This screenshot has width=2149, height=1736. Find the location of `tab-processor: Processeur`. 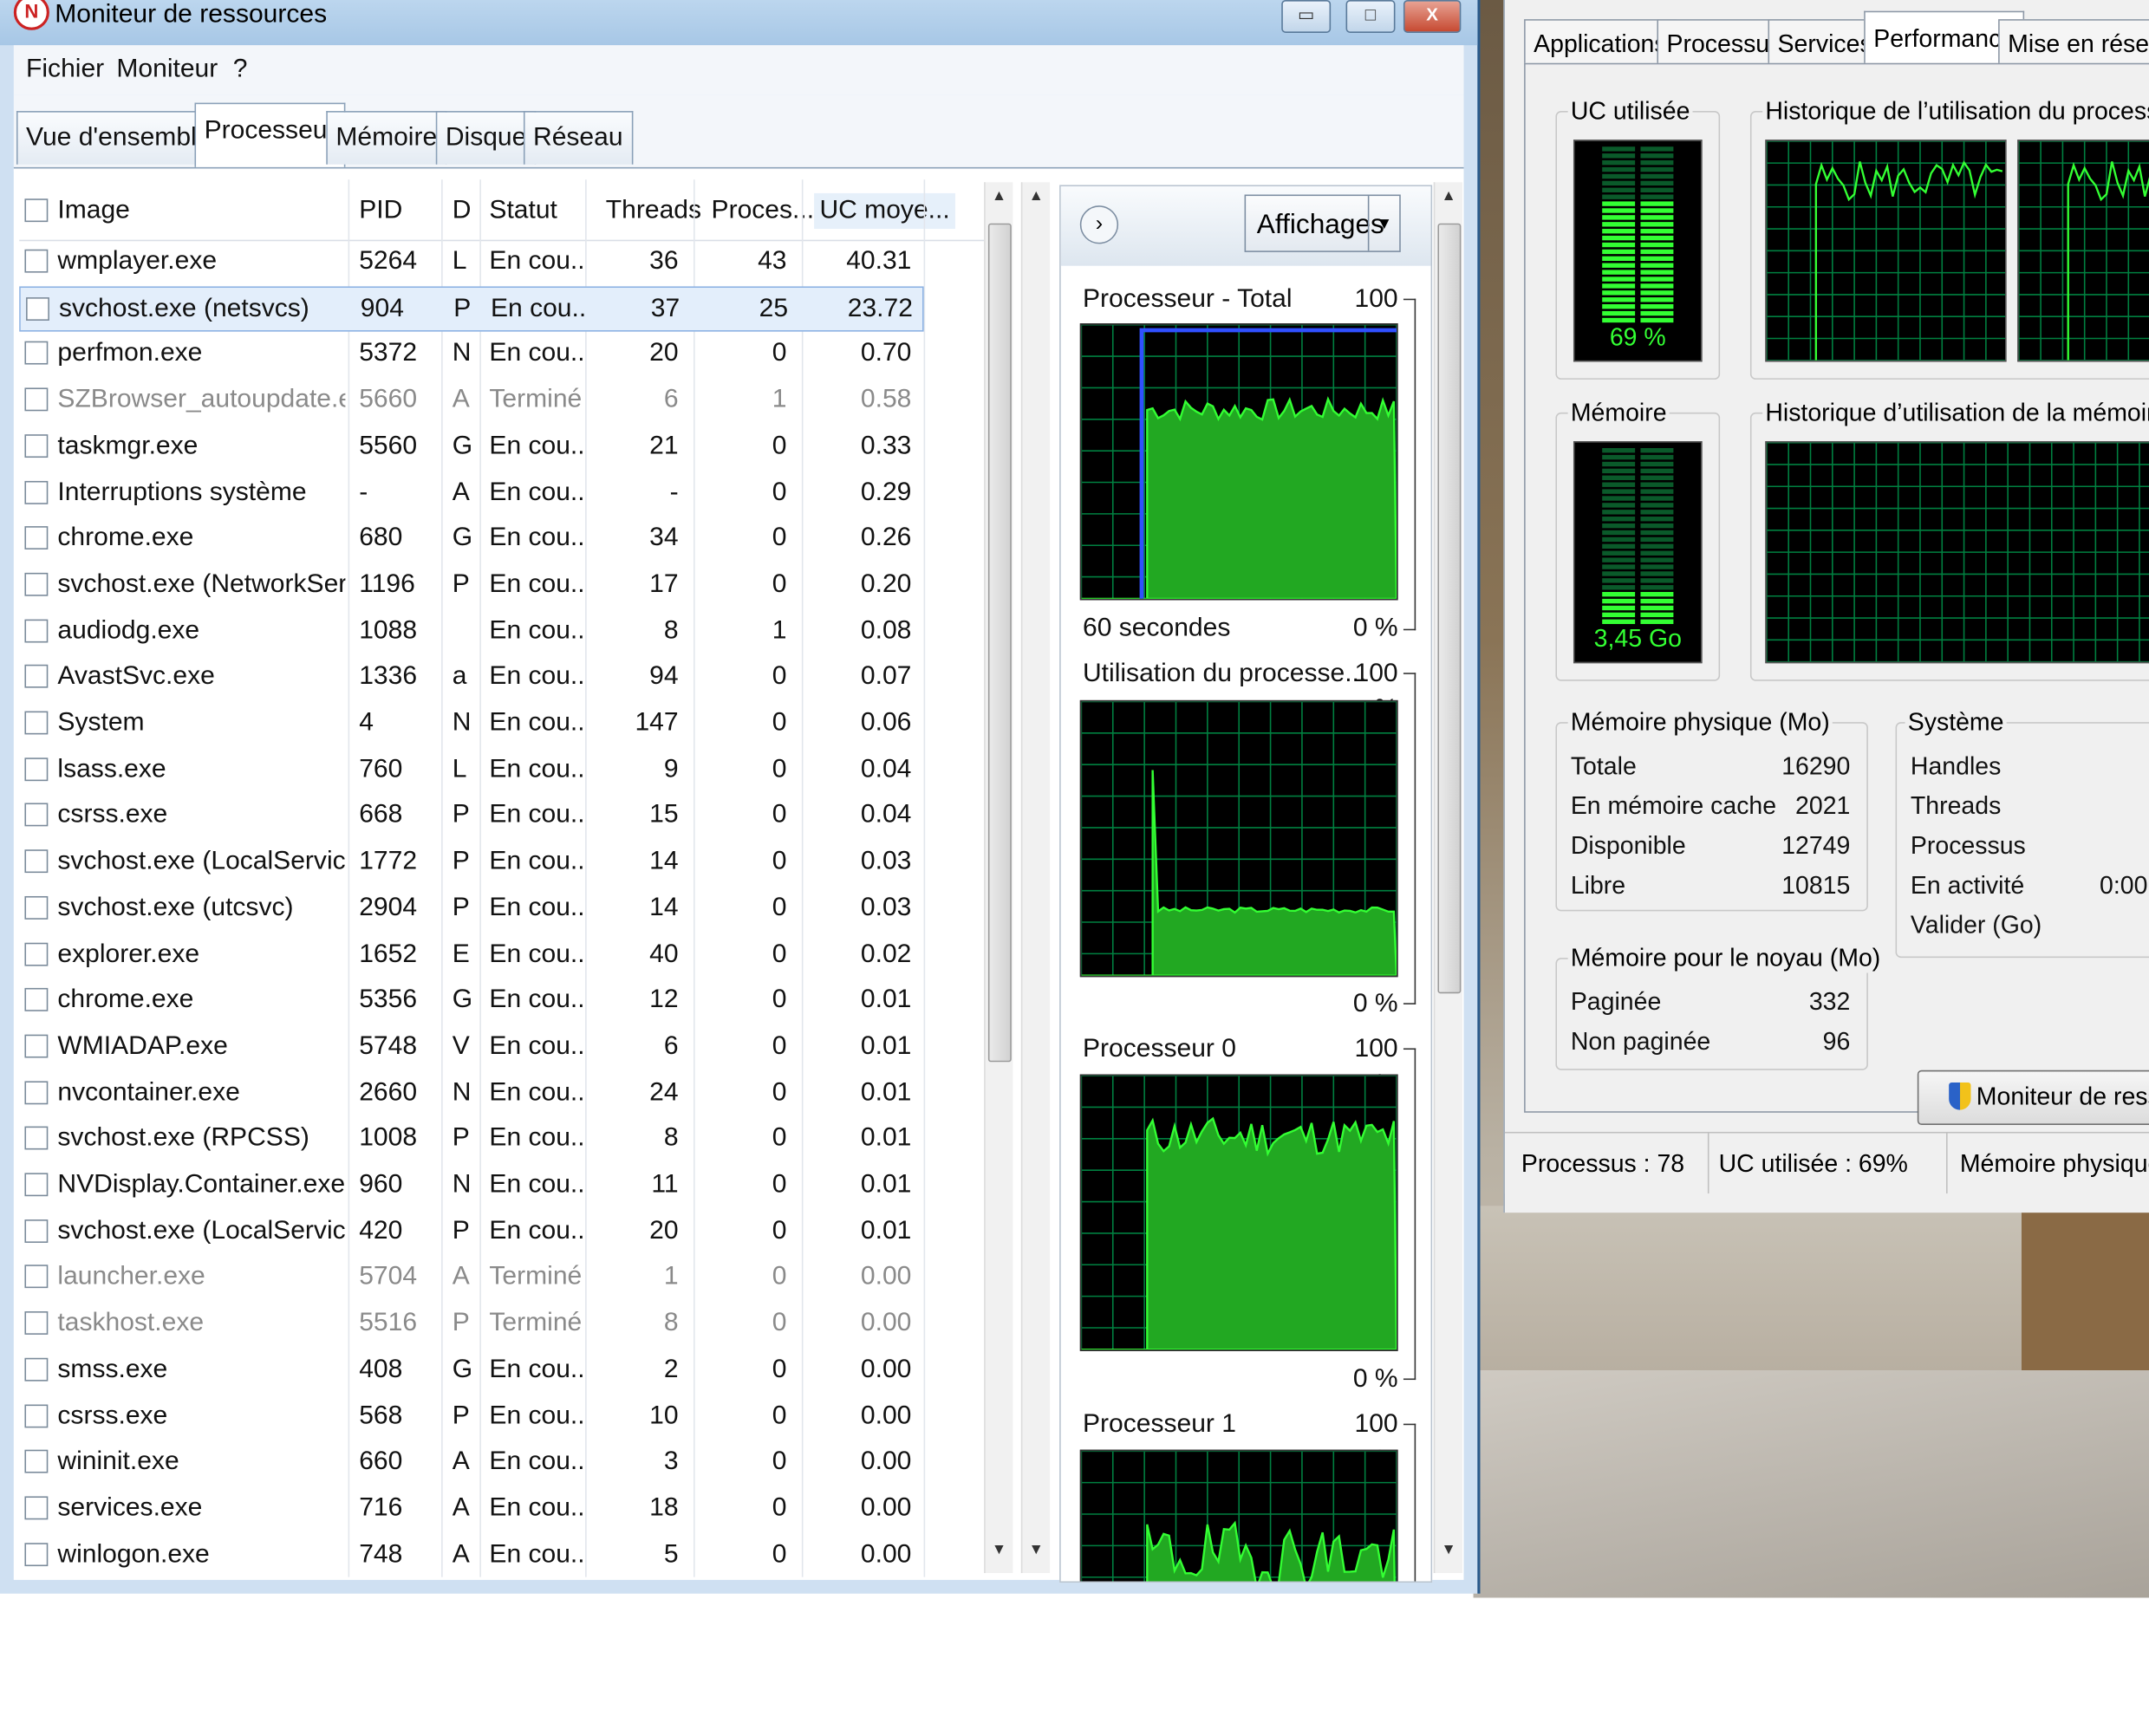

tab-processor: Processeur is located at coordinates (270, 135).